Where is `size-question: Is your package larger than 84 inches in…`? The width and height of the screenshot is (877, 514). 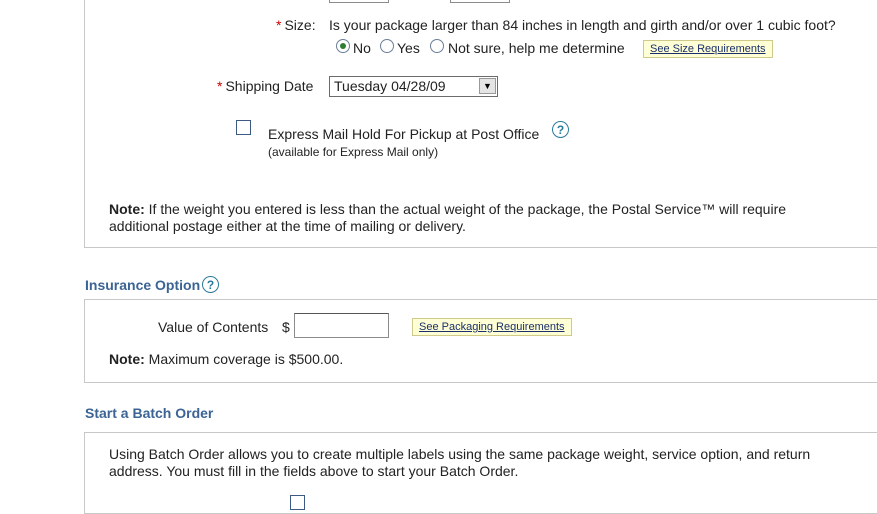 size-question: Is your package larger than 84 inches in… is located at coordinates (582, 25).